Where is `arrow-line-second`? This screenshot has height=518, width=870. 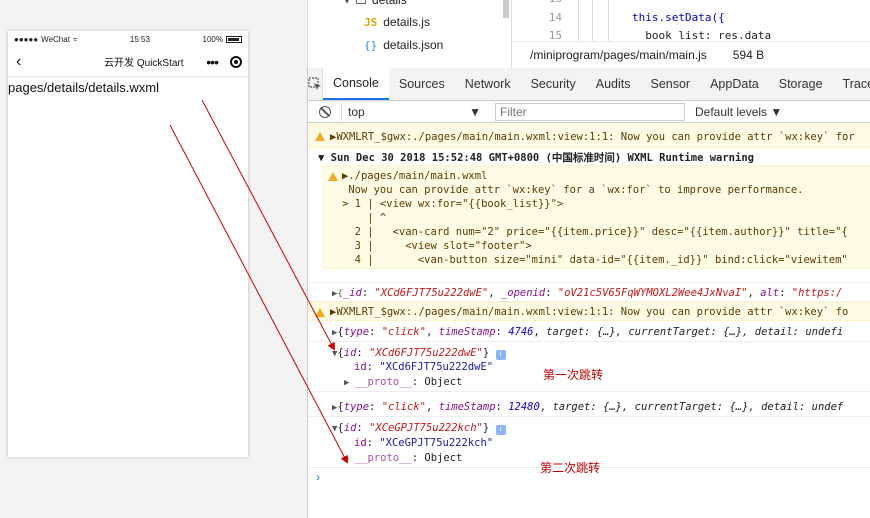
arrow-line-second is located at coordinates (258, 294).